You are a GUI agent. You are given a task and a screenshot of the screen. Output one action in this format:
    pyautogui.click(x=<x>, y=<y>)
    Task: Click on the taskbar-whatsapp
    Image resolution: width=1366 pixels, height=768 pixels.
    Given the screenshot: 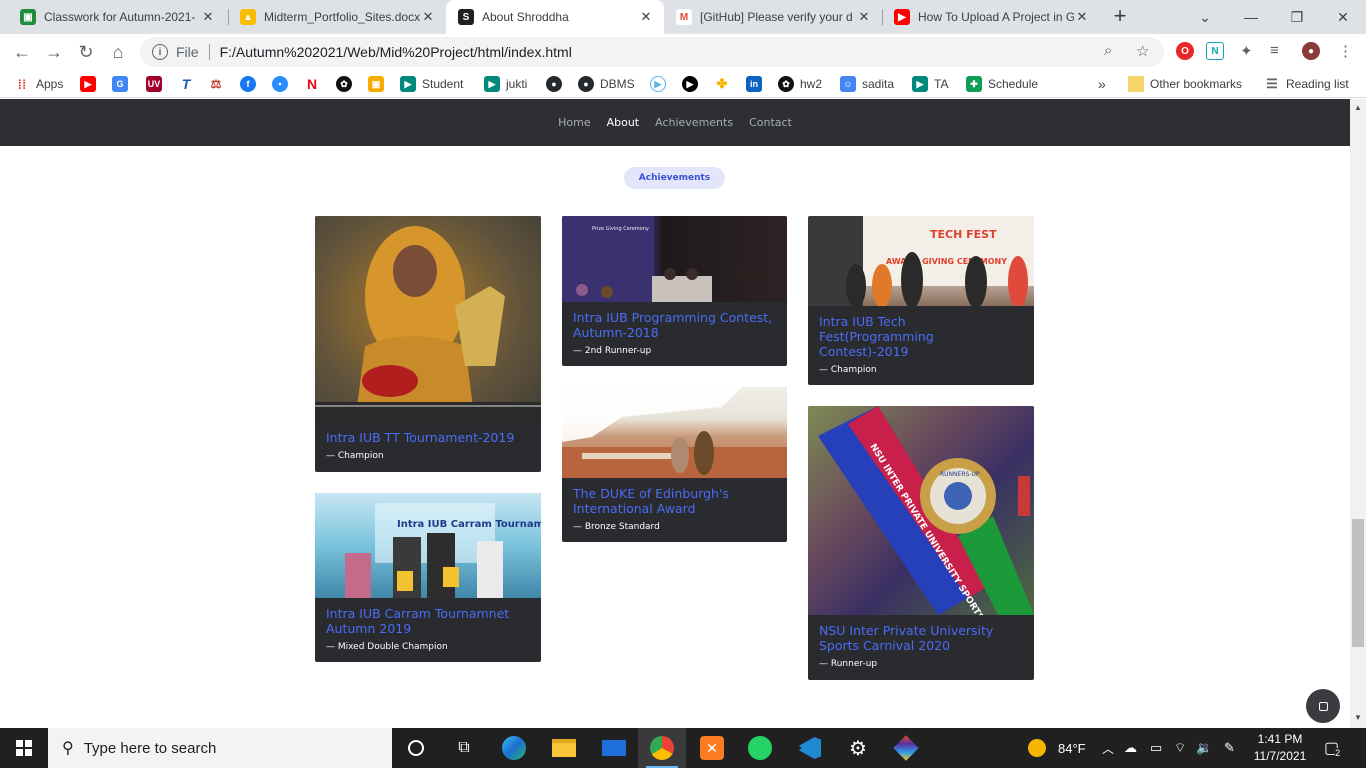 What is the action you would take?
    pyautogui.click(x=760, y=748)
    